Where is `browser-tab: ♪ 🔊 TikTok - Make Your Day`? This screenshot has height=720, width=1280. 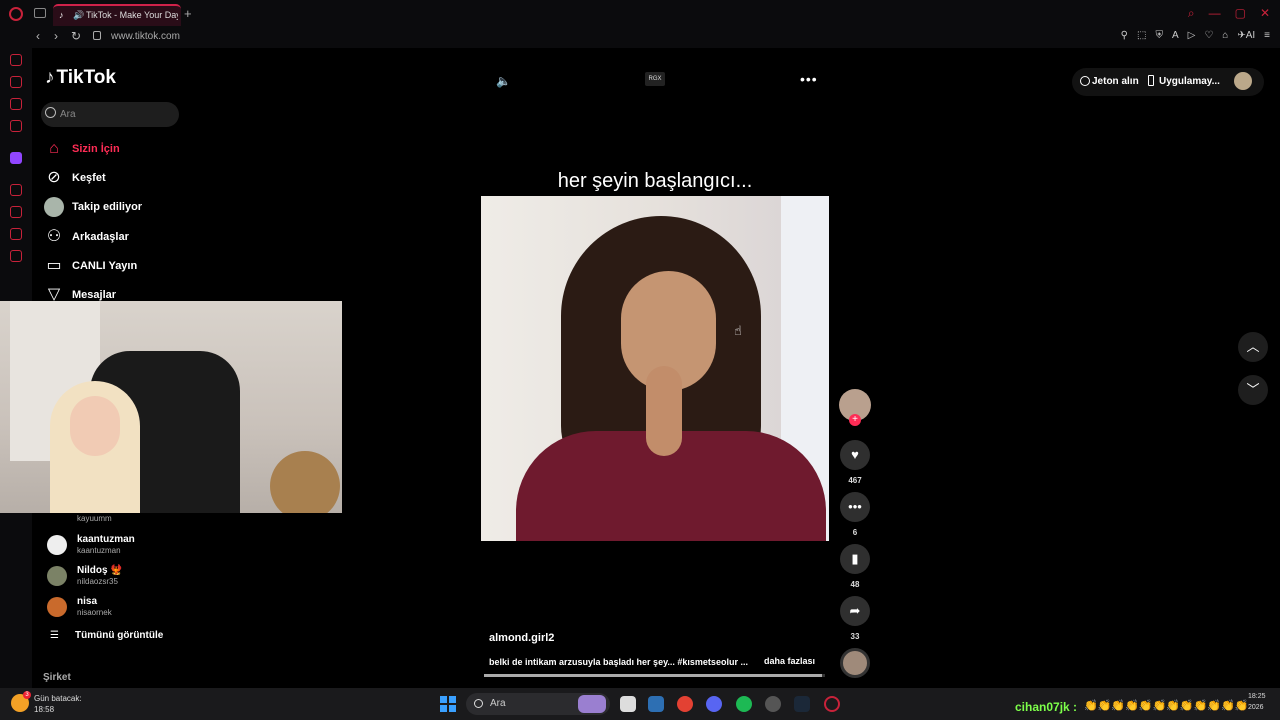
browser-tab: ♪ 🔊 TikTok - Make Your Day is located at coordinates (117, 15).